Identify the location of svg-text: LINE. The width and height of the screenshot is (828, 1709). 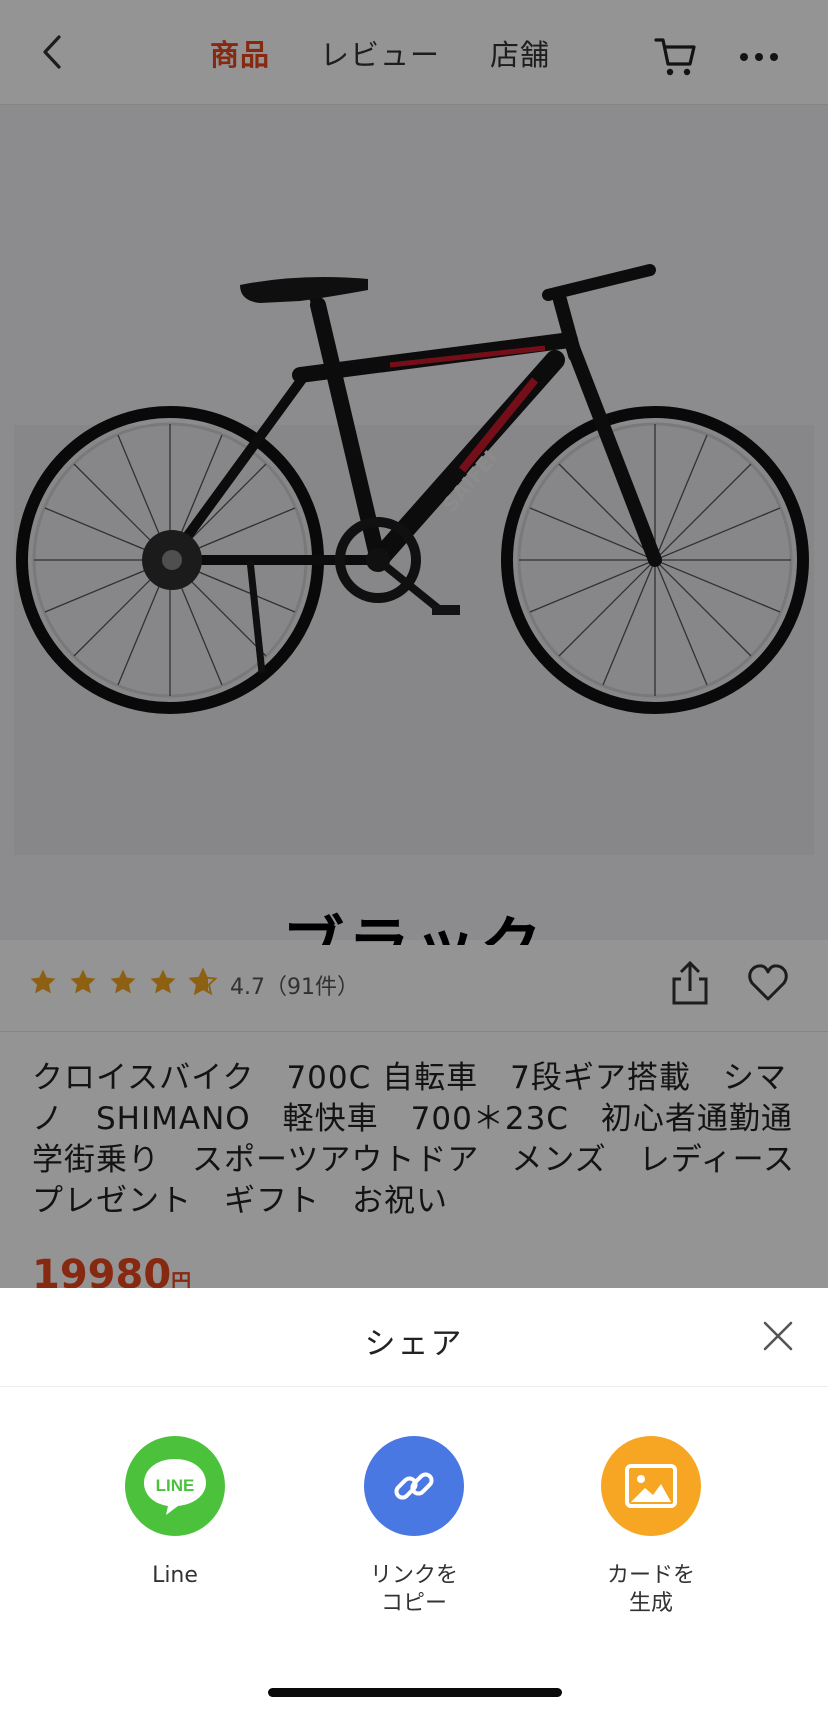
(175, 1485).